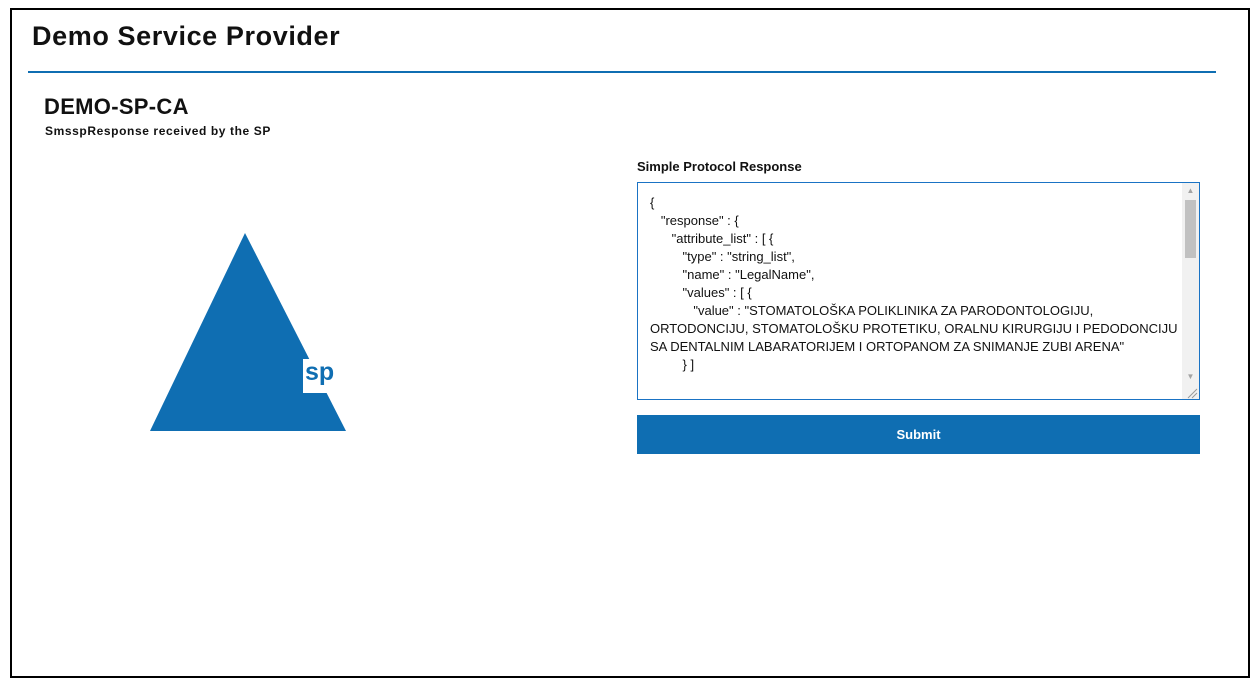 The width and height of the screenshot is (1258, 678). I want to click on sp-logo, so click(248, 332).